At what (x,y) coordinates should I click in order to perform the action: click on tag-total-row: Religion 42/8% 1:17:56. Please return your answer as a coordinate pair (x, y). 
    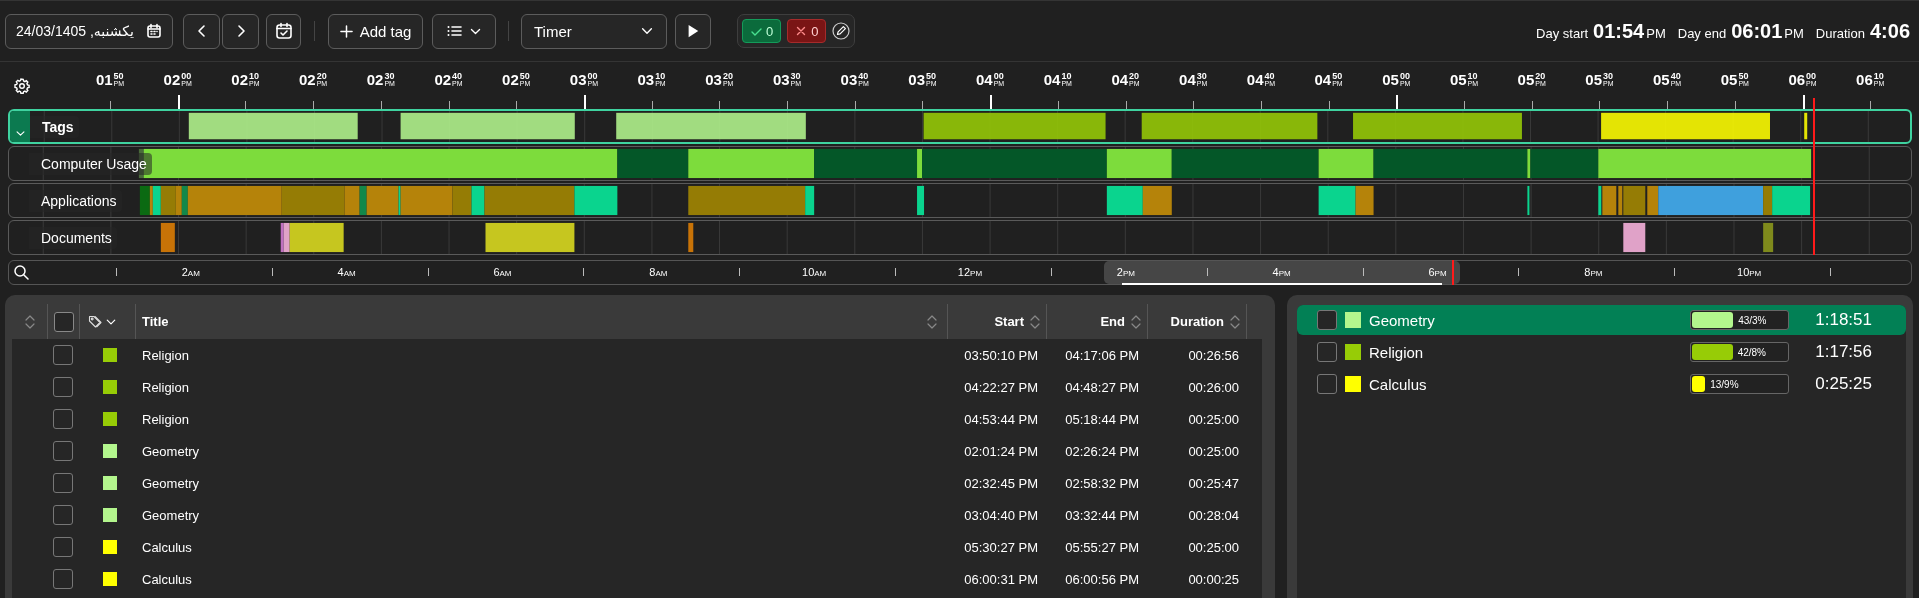
    Looking at the image, I should click on (1601, 352).